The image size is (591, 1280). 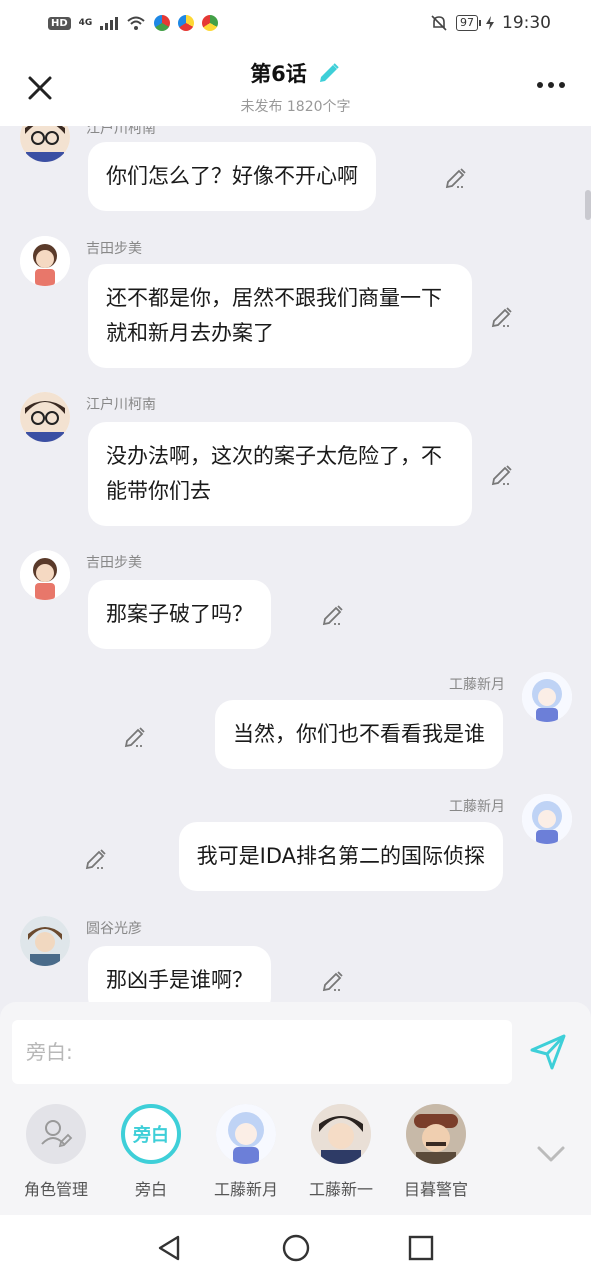 I want to click on message-bubble: 没办法啊，这次的案子太危险了，不能带你们去, so click(x=280, y=474).